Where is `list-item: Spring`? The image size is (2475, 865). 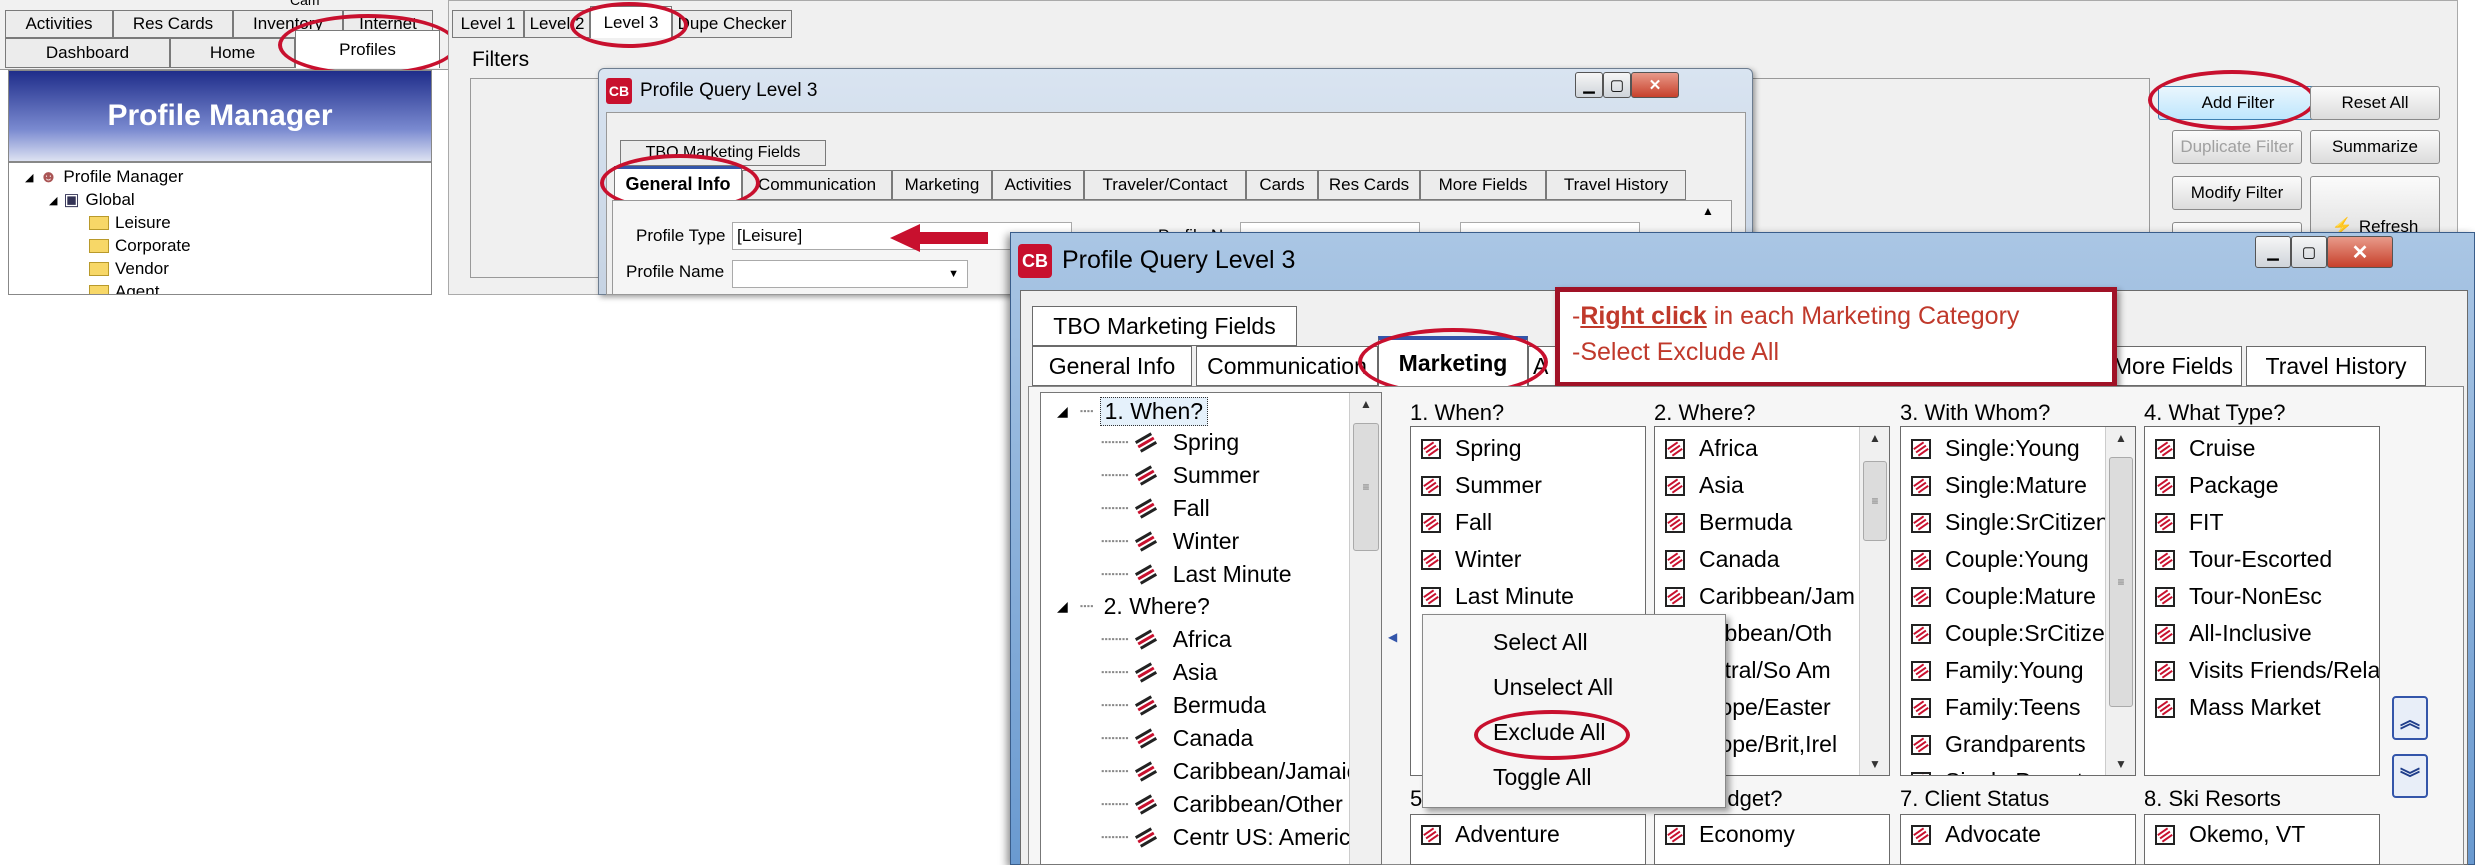
list-item: Spring is located at coordinates (1471, 448).